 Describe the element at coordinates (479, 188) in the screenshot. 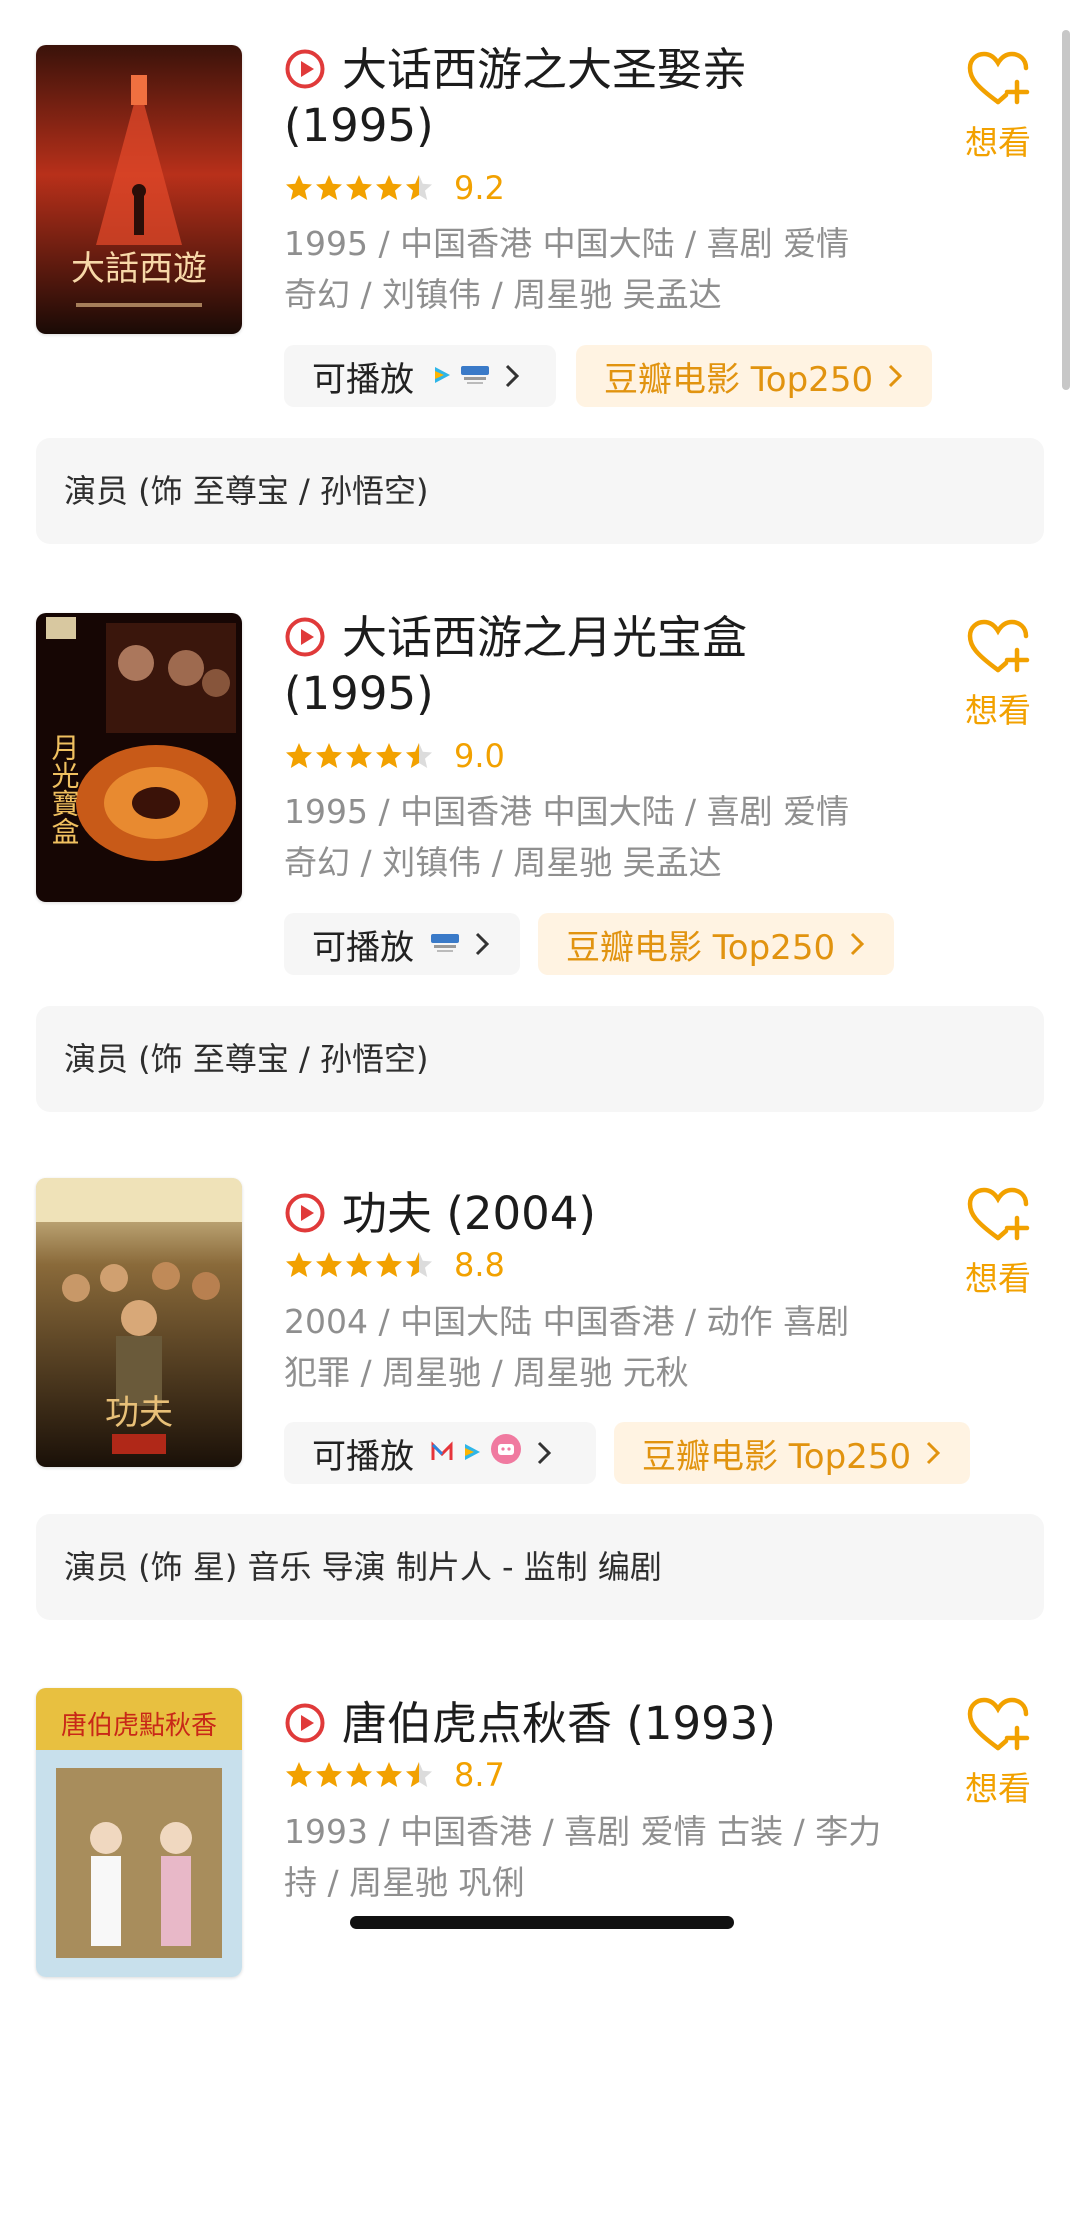

I see `rating-score: 9.2` at that location.